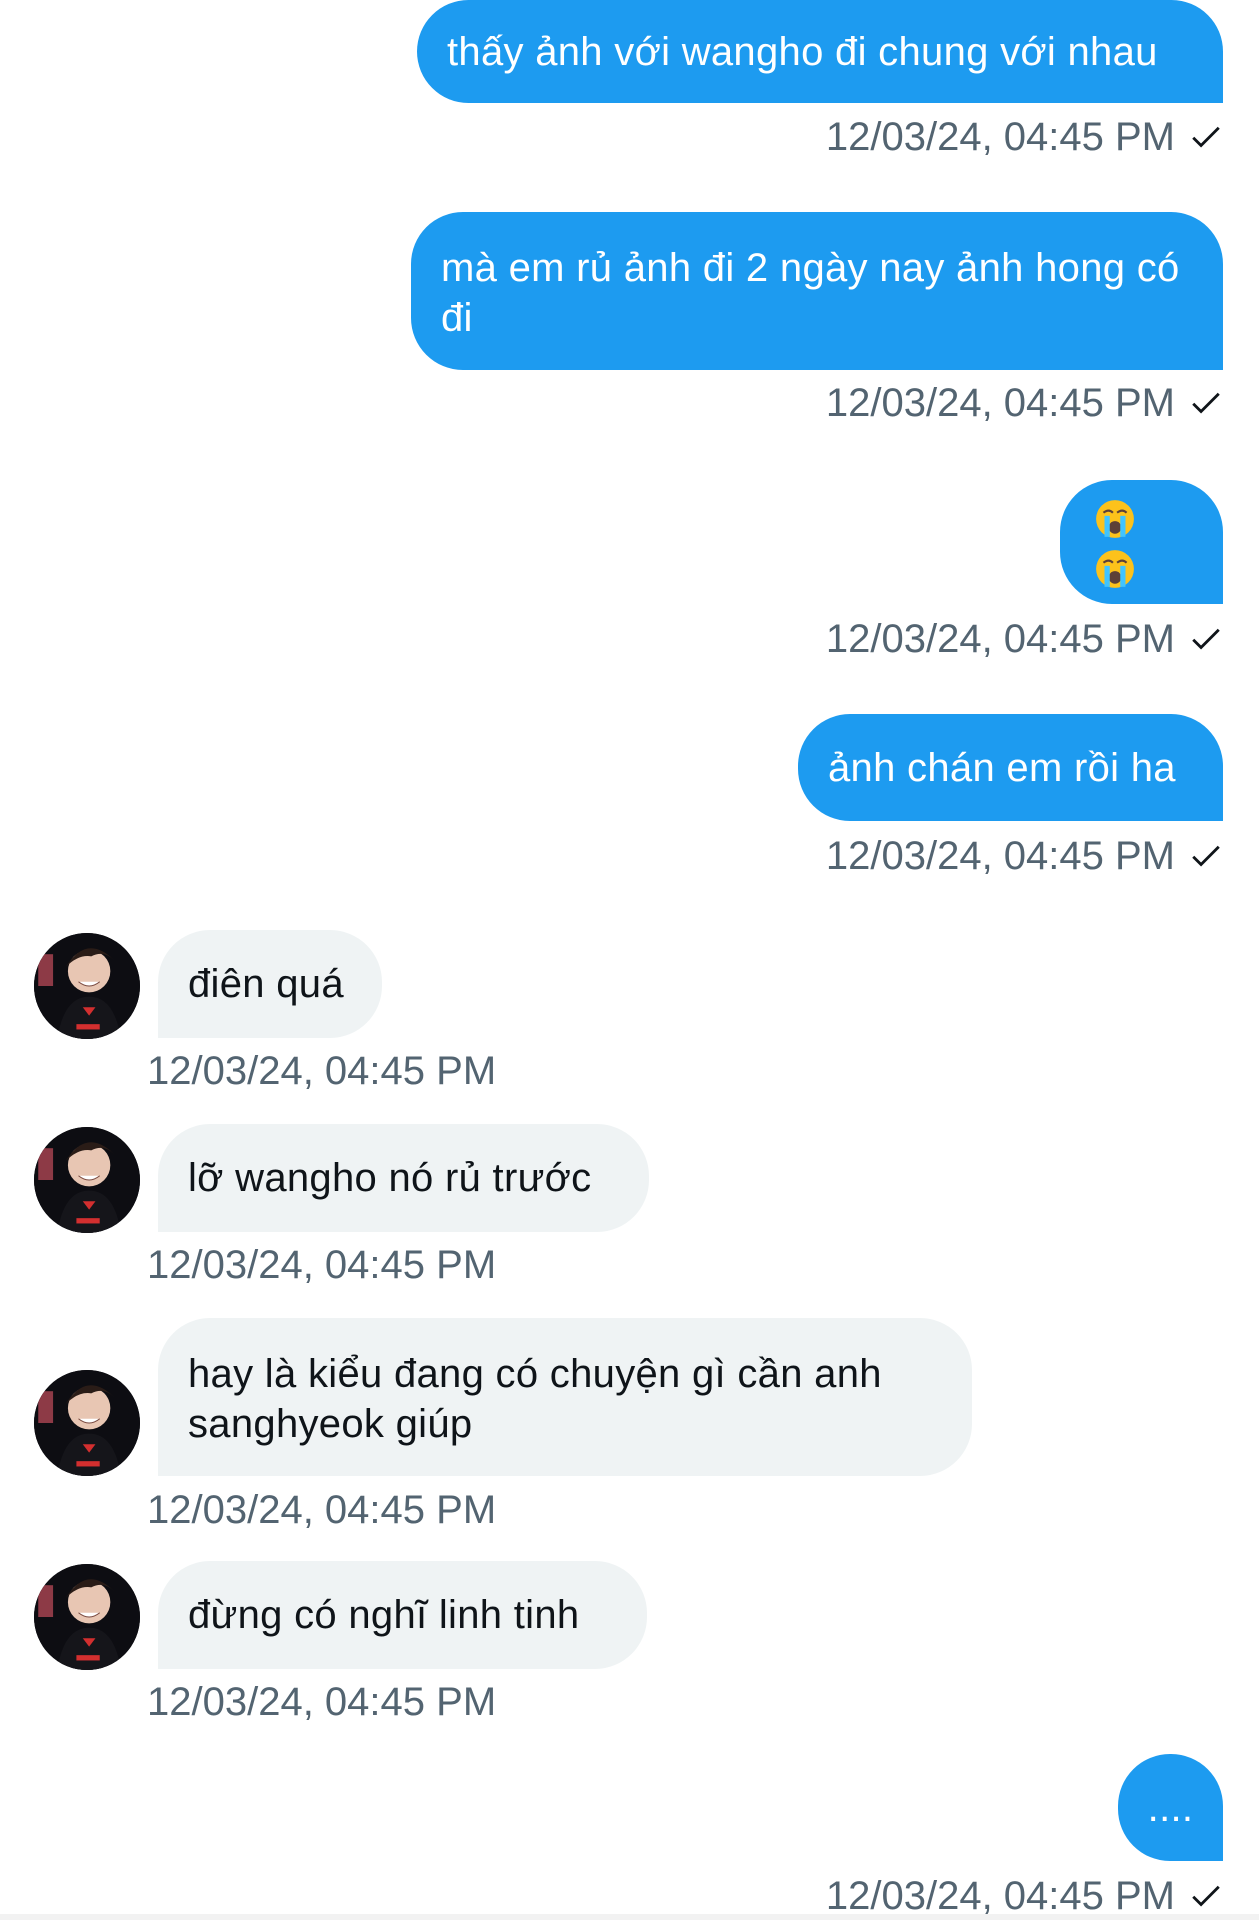 The height and width of the screenshot is (1920, 1259). Describe the element at coordinates (629, 575) in the screenshot. I see `outgoing-message: 12/03/24, 04:45 PM` at that location.